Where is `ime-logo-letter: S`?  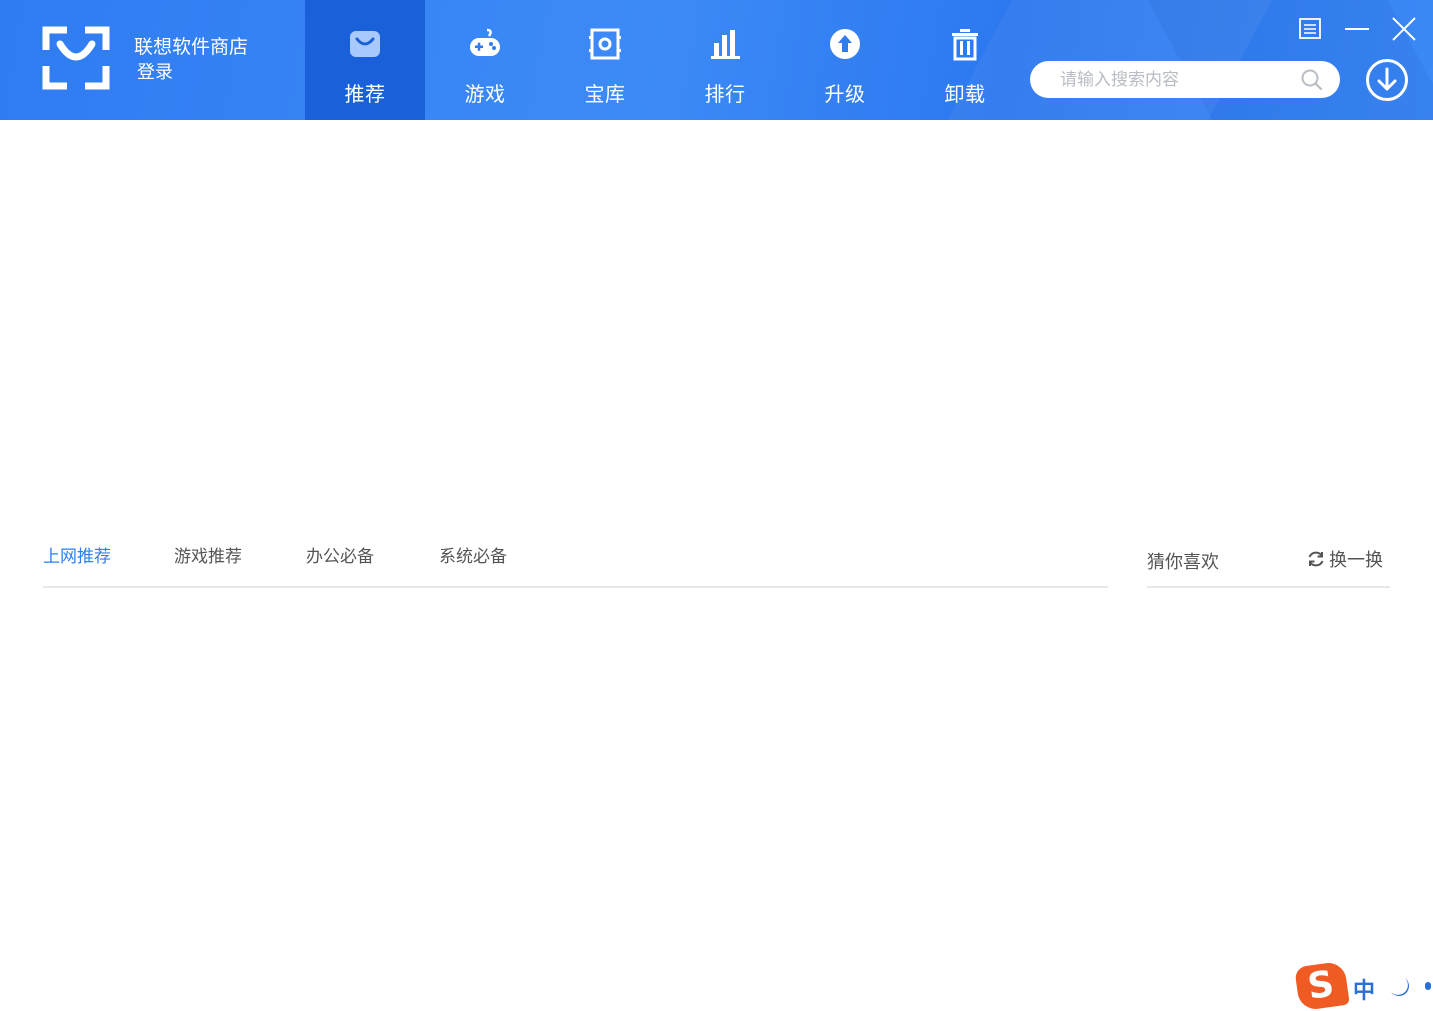 ime-logo-letter: S is located at coordinates (1321, 985).